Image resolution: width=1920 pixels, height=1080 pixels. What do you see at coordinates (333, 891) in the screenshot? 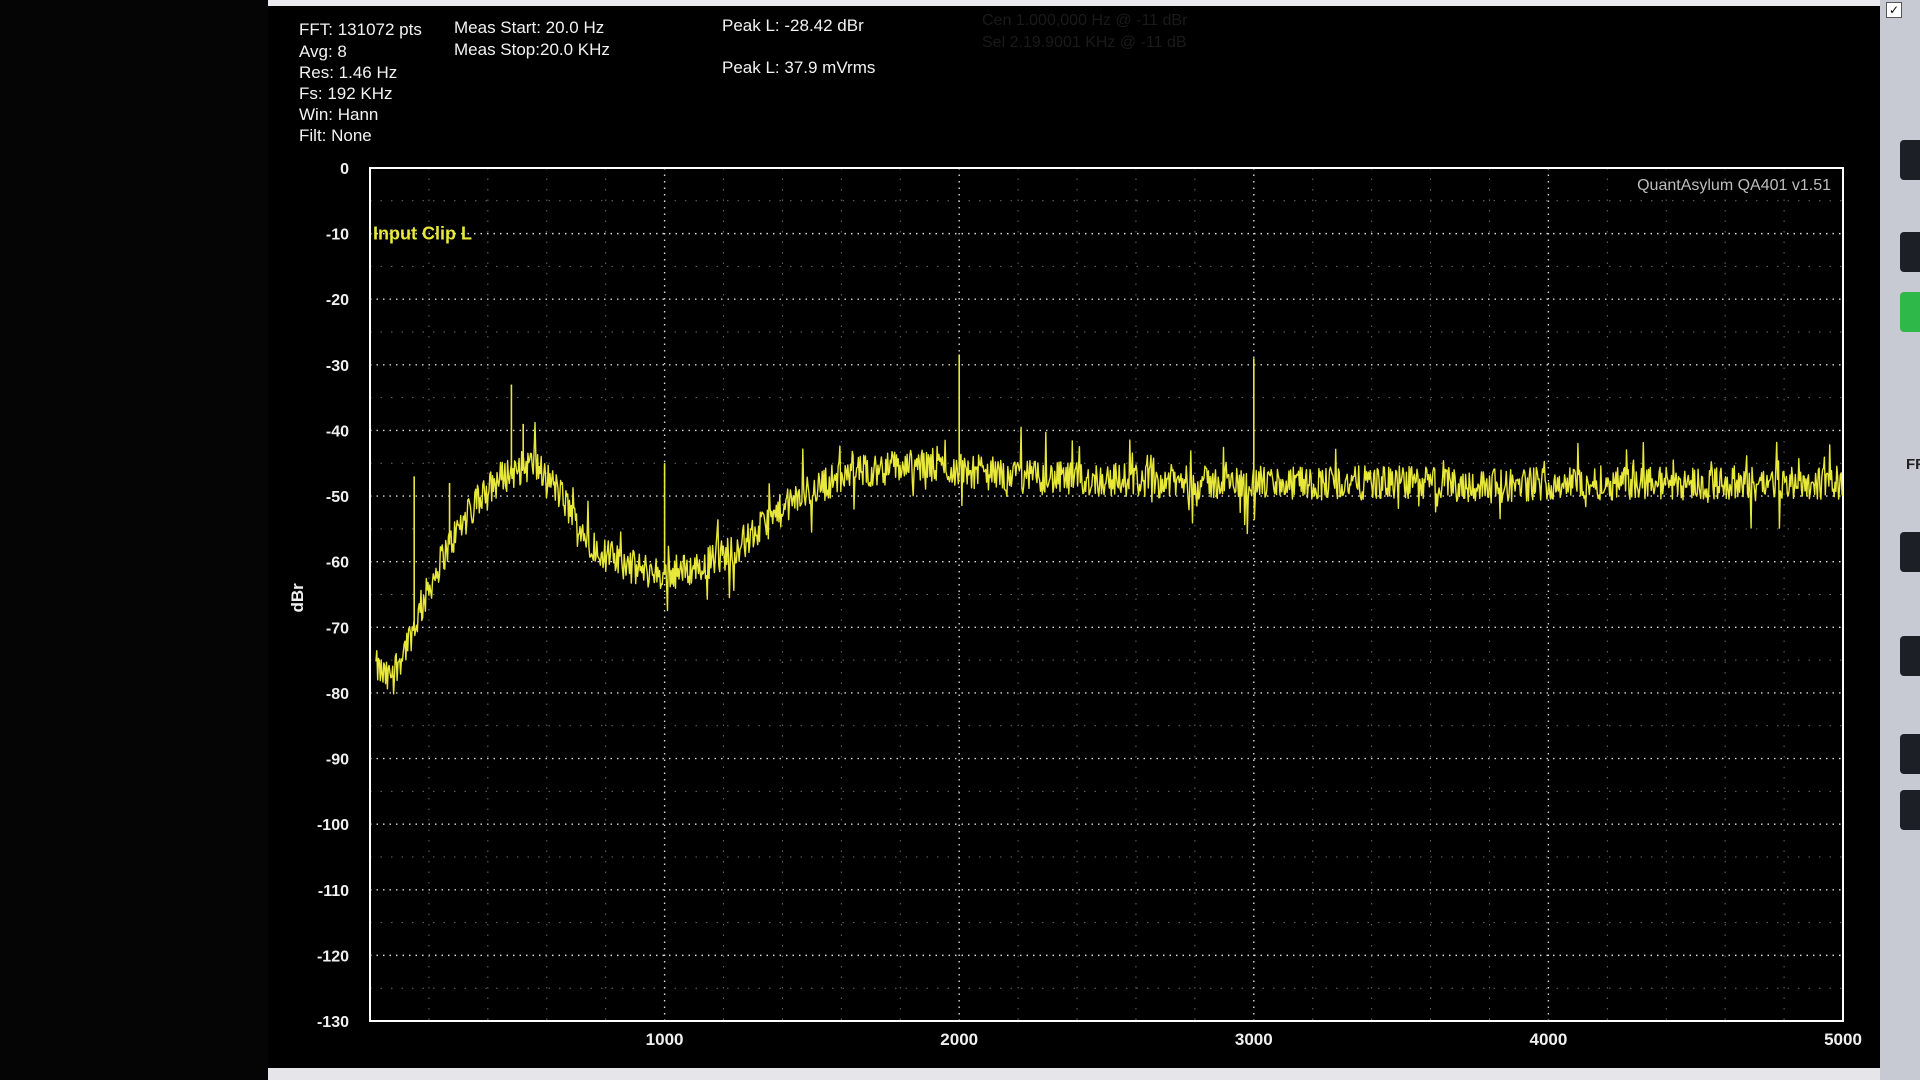
I see `y-tick-label: -110` at bounding box center [333, 891].